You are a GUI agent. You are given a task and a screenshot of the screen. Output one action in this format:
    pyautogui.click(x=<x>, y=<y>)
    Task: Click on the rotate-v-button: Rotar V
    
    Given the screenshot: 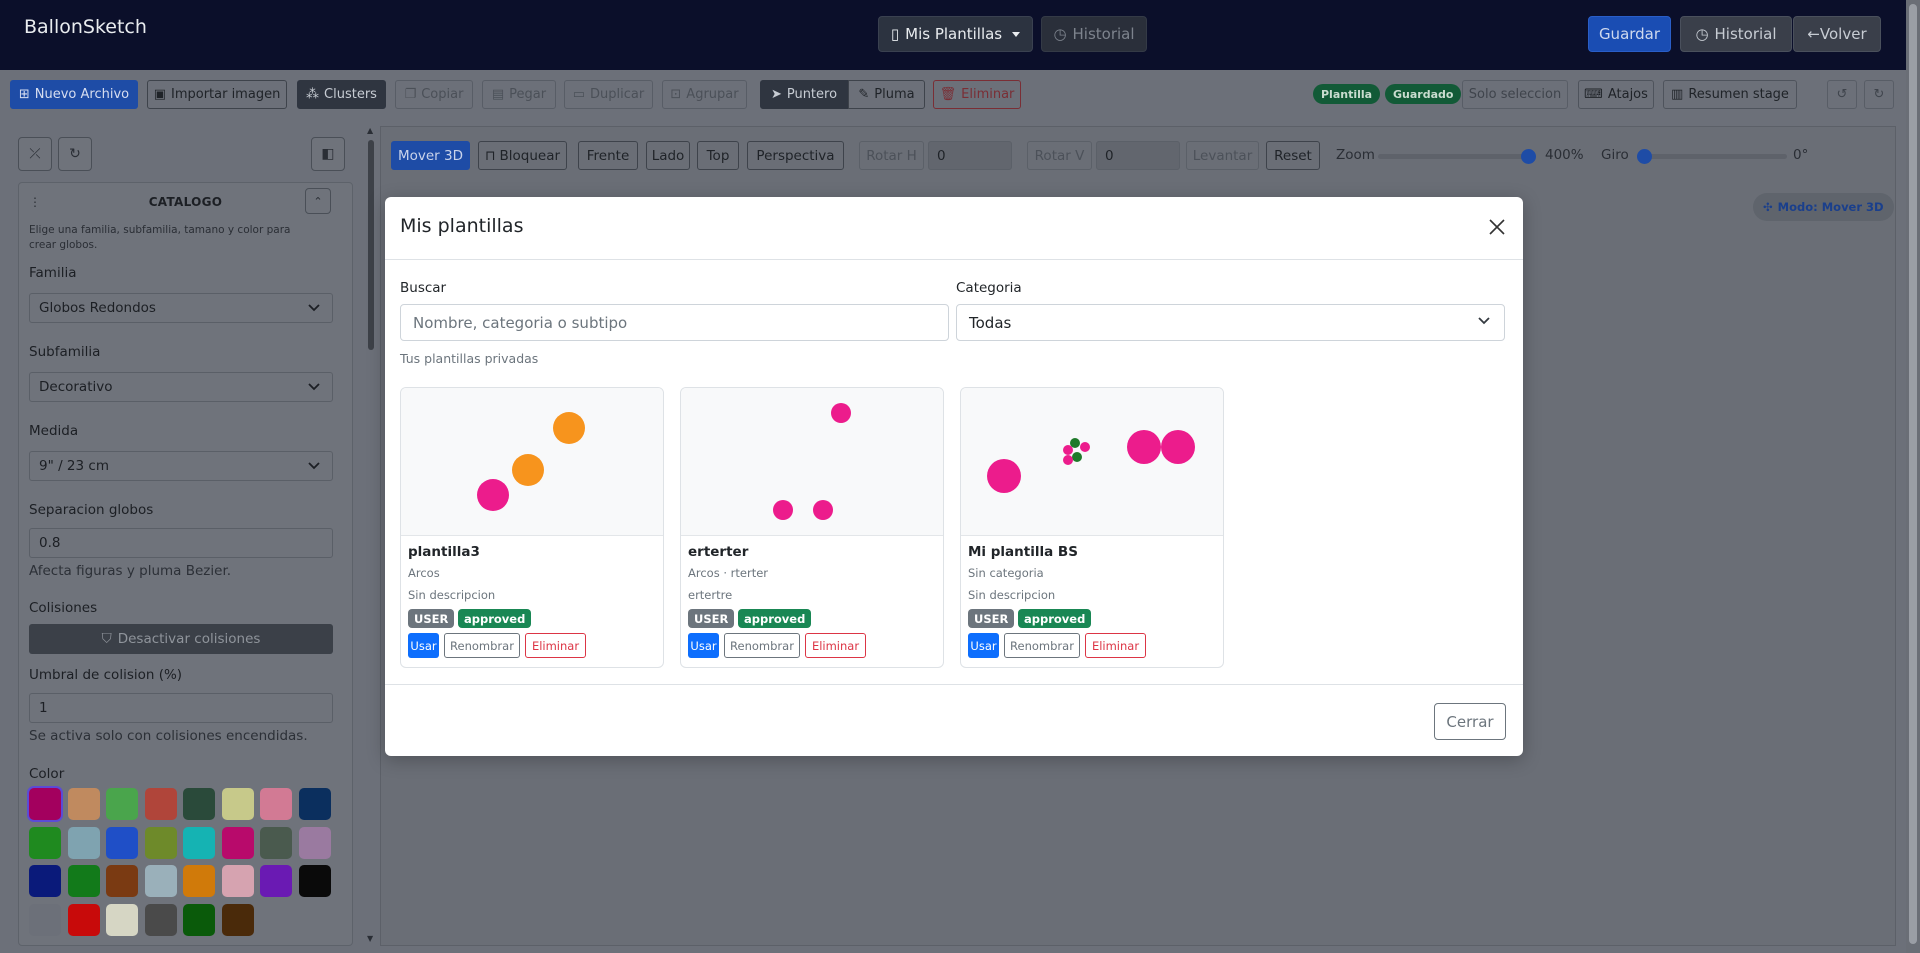 What is the action you would take?
    pyautogui.click(x=1059, y=155)
    